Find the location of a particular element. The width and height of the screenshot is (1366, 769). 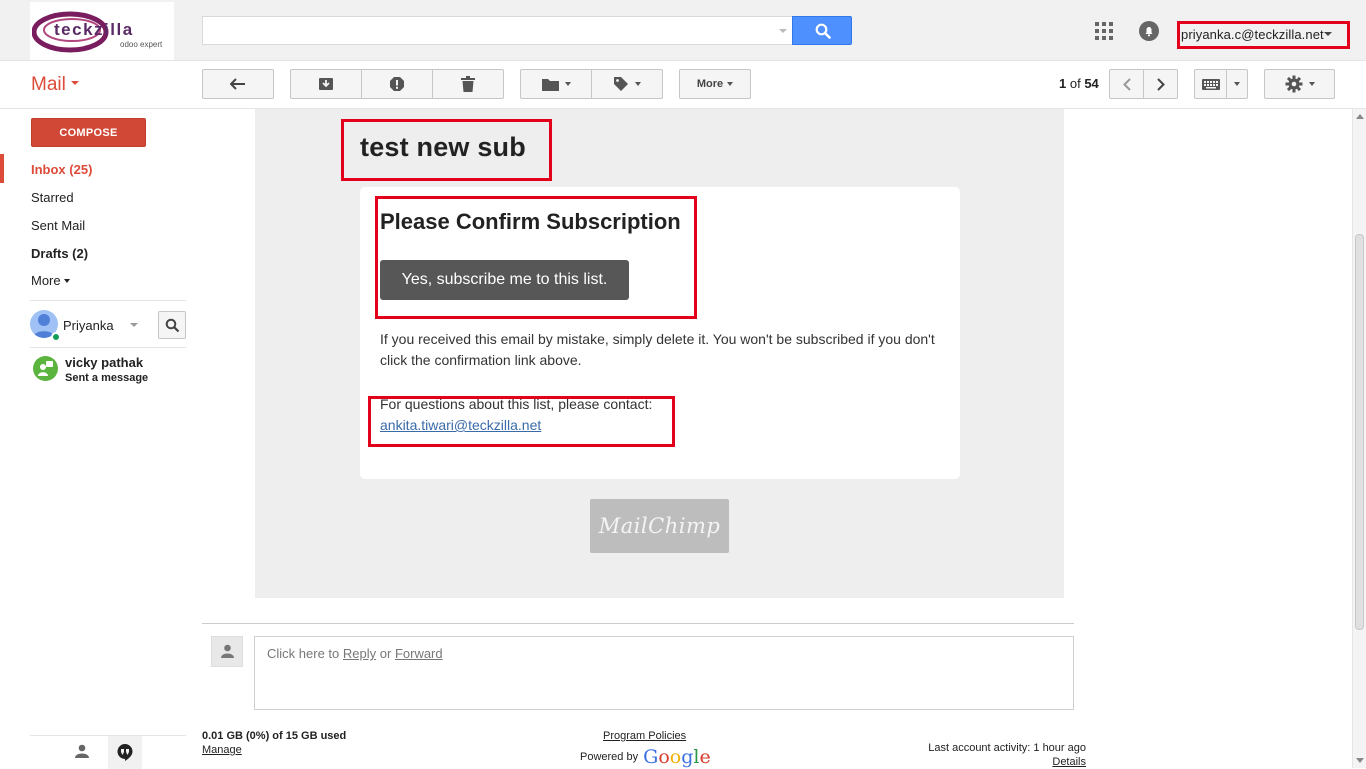

labels-button is located at coordinates (627, 84).